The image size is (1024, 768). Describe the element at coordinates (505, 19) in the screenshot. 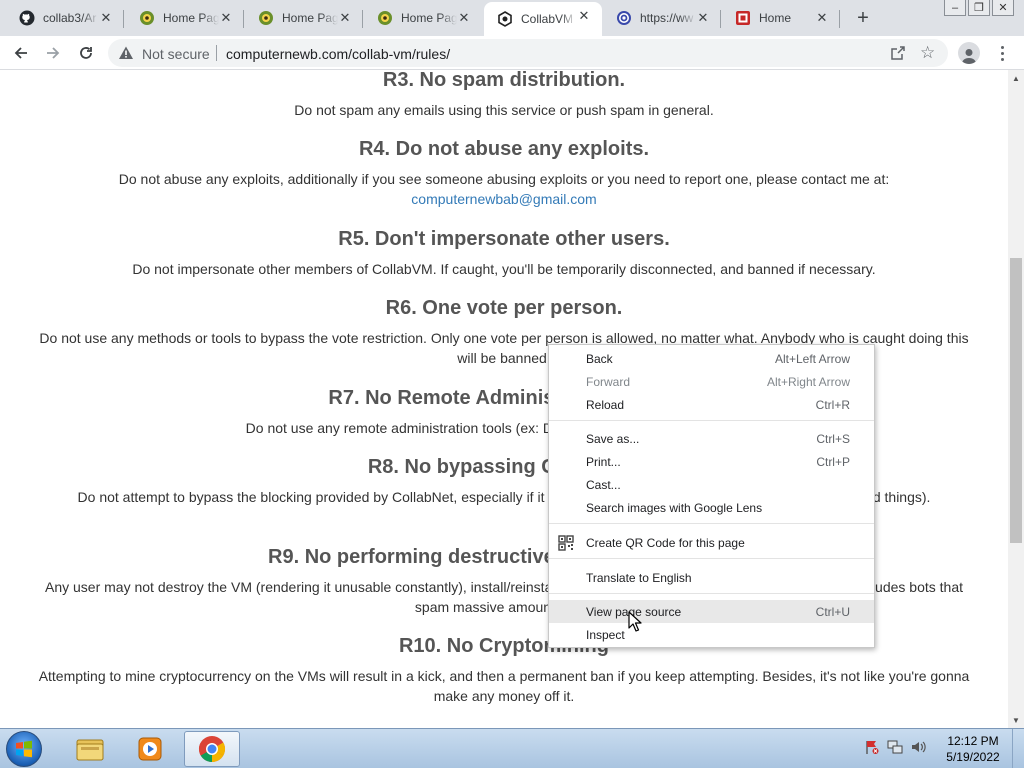

I see `collabvm-icon` at that location.